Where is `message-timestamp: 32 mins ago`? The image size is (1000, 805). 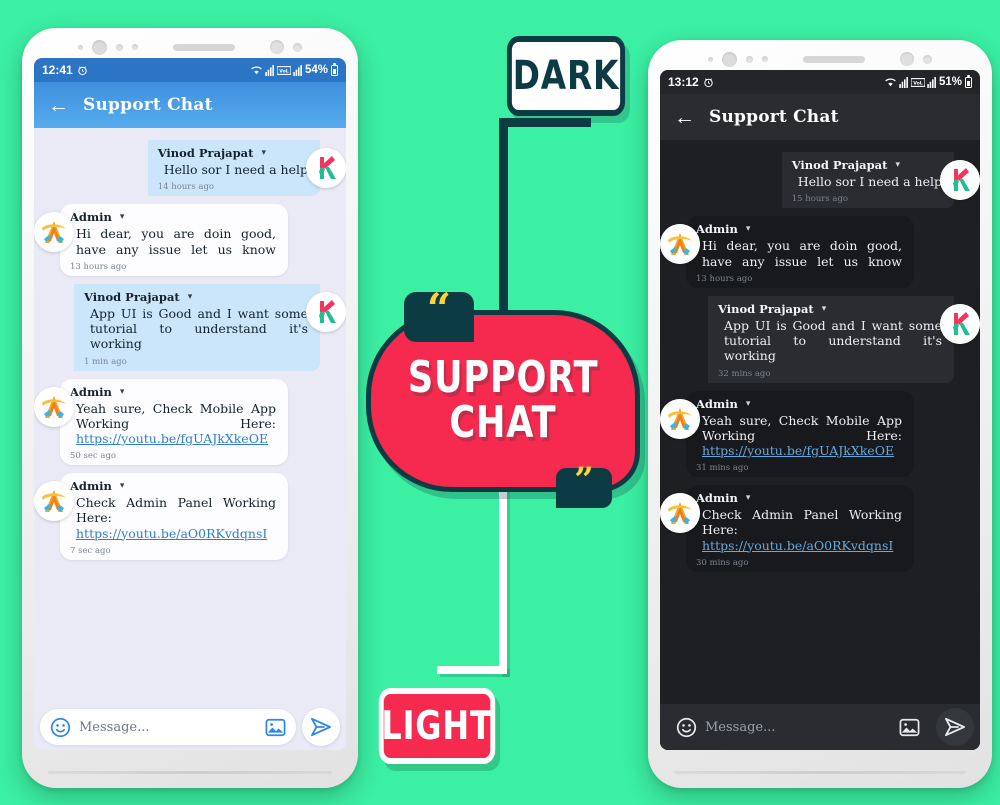
message-timestamp: 32 mins ago is located at coordinates (744, 373).